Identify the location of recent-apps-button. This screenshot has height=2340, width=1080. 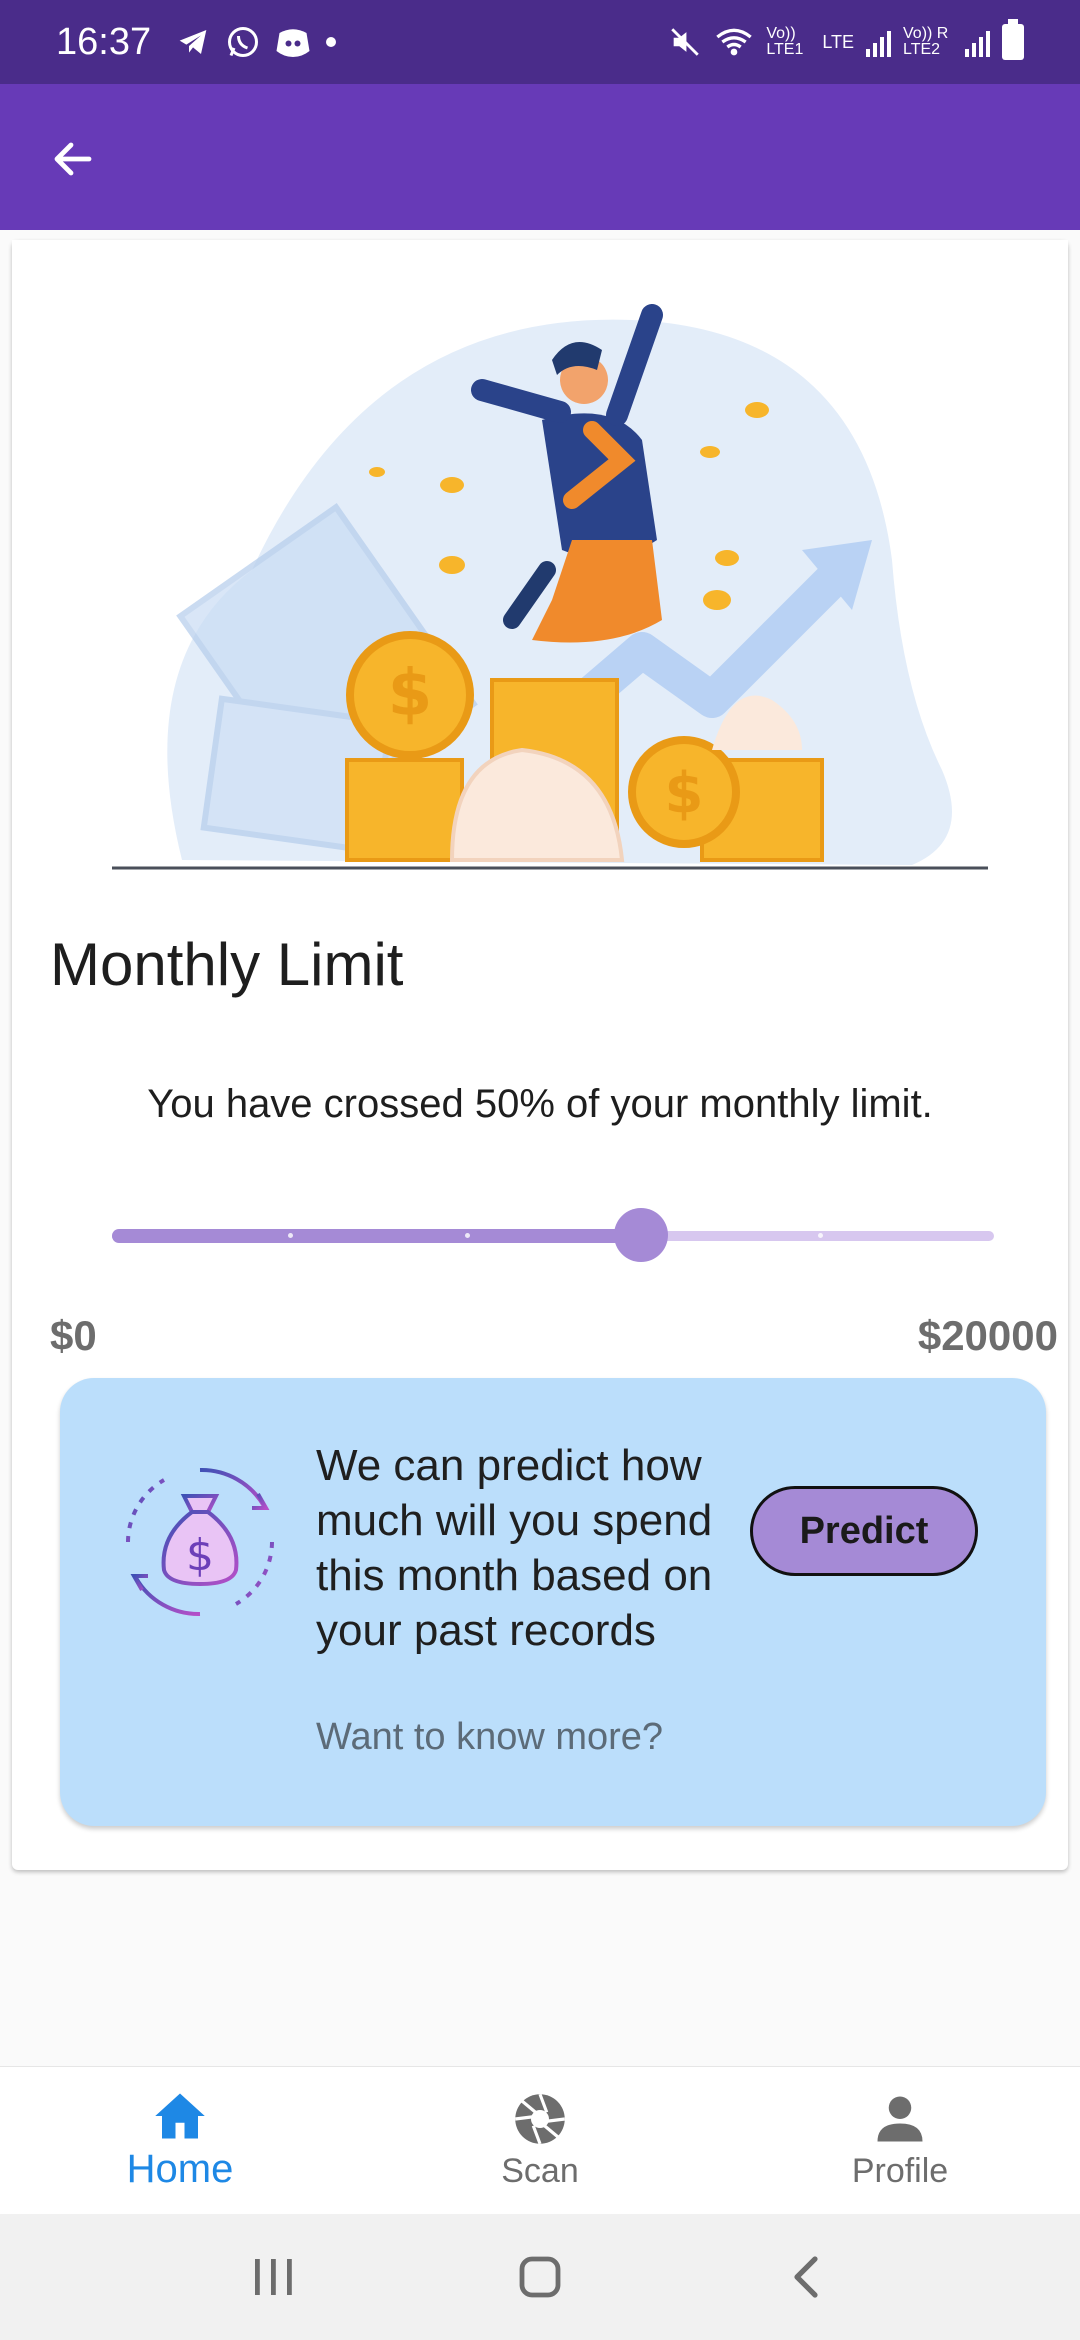
(273, 2277).